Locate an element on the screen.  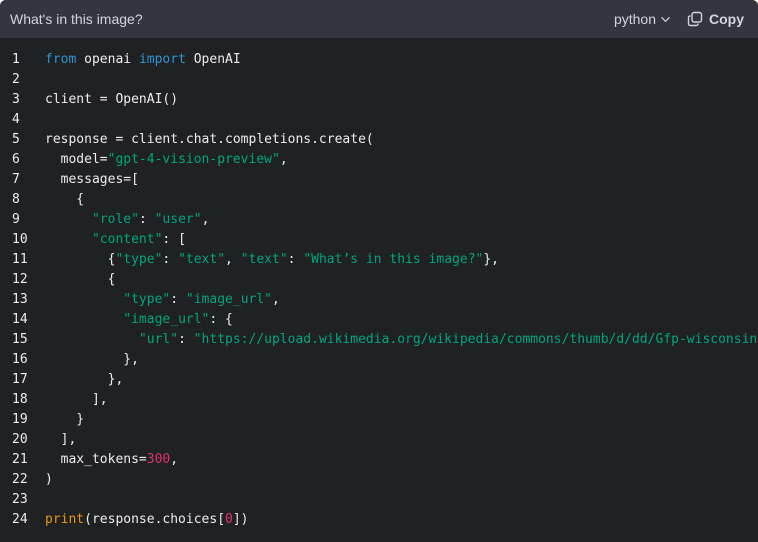
copy-icon is located at coordinates (695, 19).